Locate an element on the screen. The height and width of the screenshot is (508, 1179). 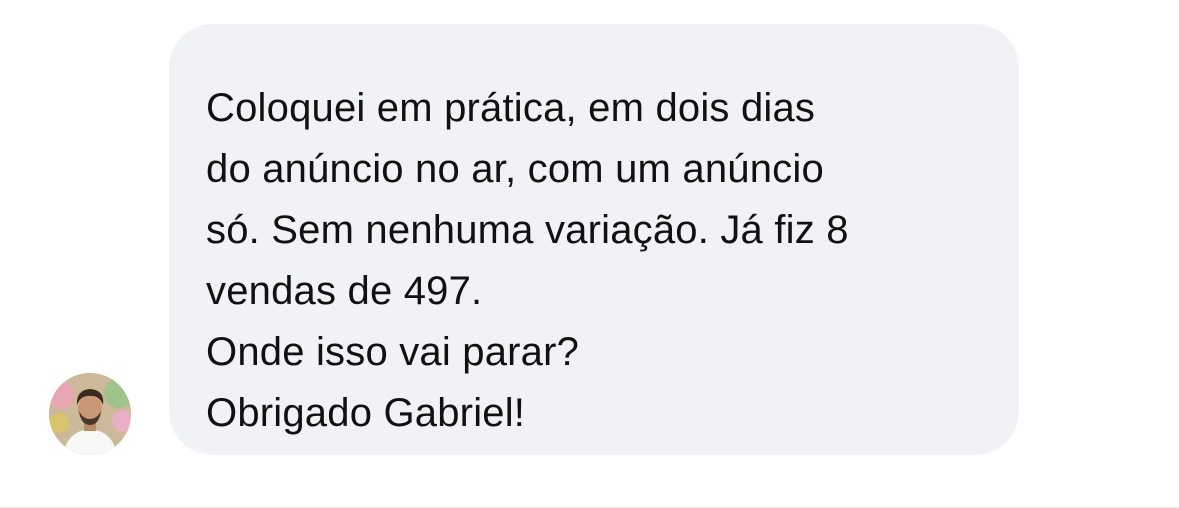
sender-avatar is located at coordinates (90, 414).